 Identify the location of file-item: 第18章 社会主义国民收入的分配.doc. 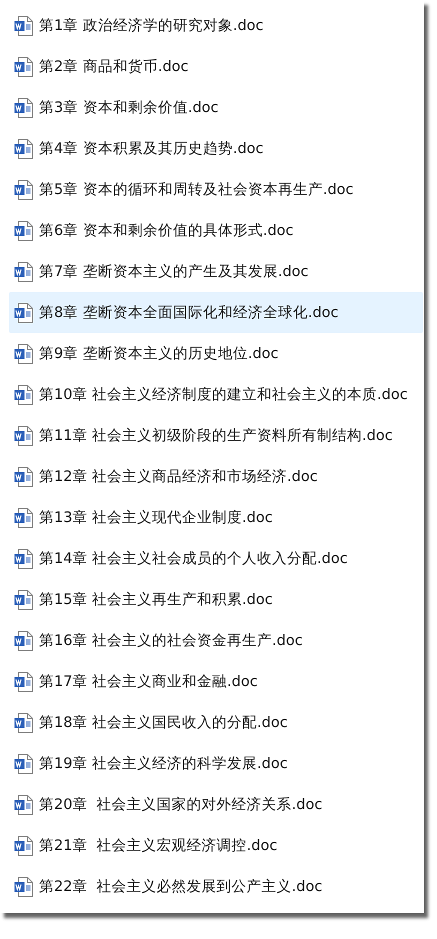
(216, 722).